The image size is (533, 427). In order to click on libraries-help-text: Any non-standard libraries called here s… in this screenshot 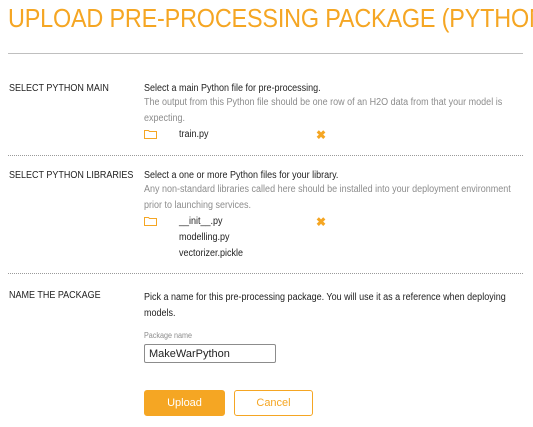, I will do `click(327, 197)`.